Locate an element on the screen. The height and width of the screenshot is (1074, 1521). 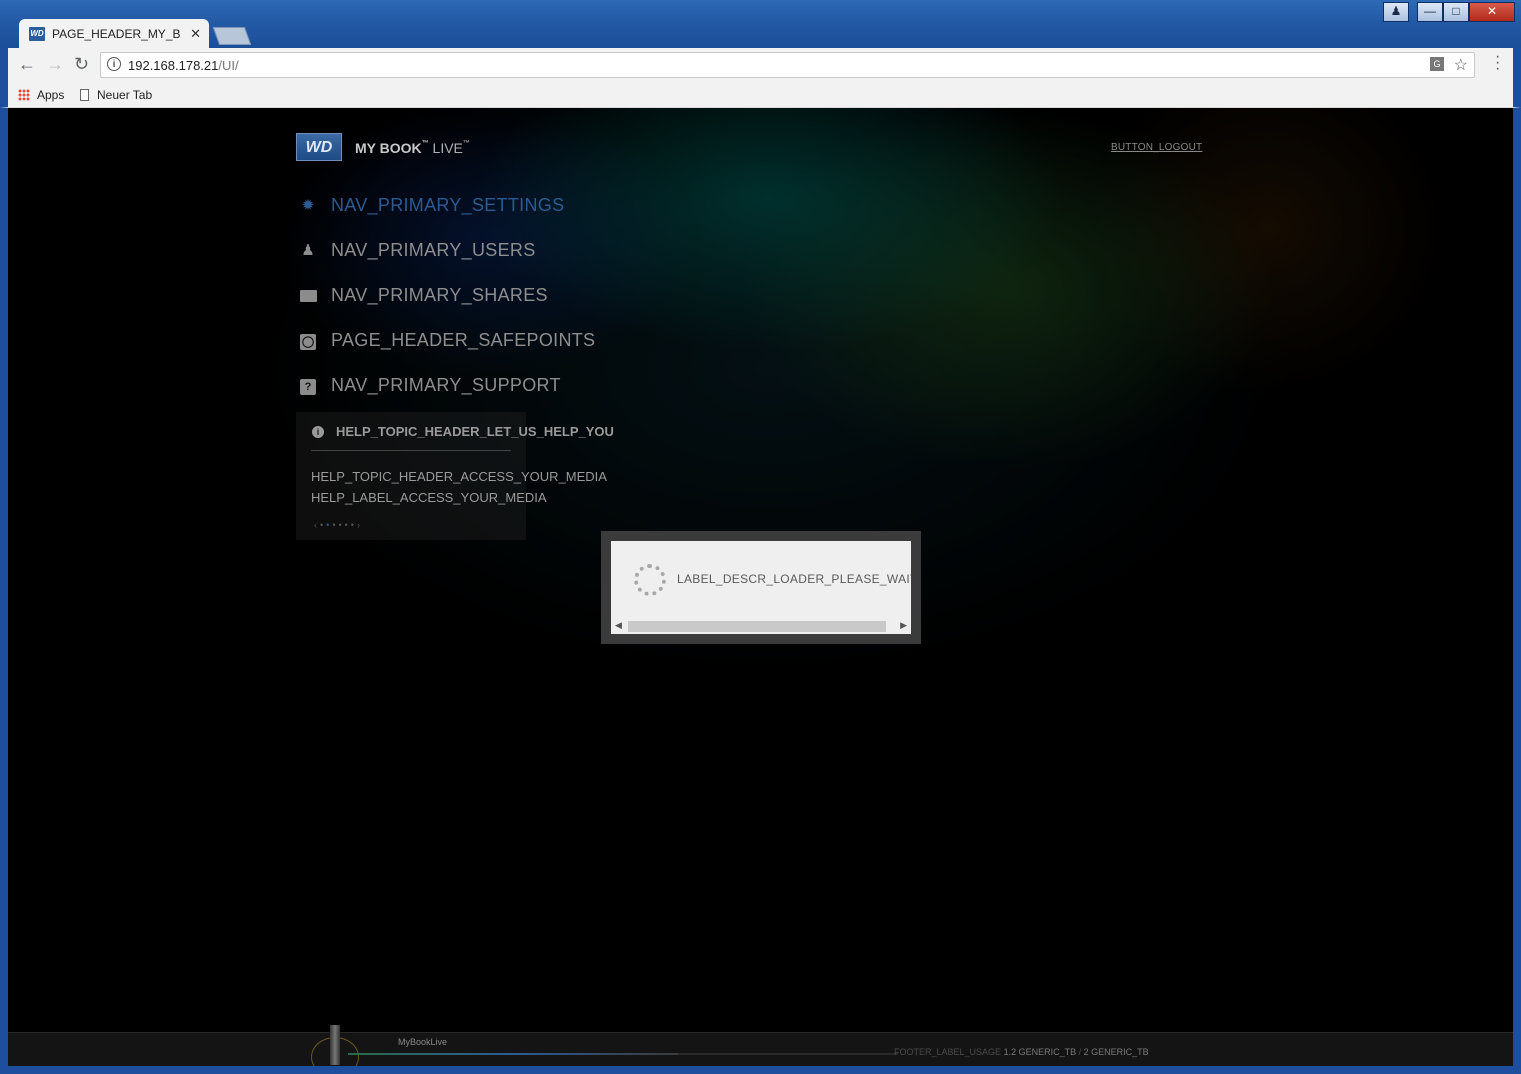
nav-item-support: ? NAV_PRIMARY_SUPPORT is located at coordinates (445, 385).